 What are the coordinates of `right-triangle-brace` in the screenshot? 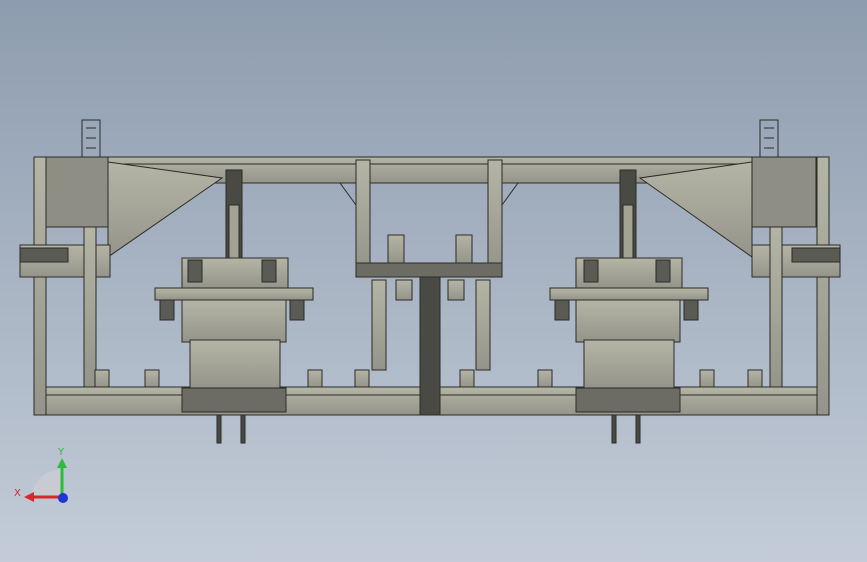 It's located at (695, 209).